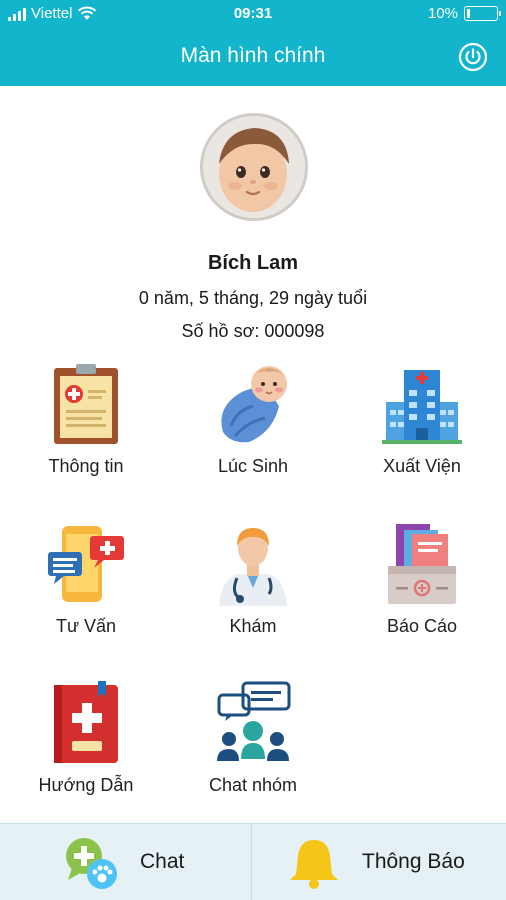  I want to click on menu-label: Chat nhóm, so click(253, 785).